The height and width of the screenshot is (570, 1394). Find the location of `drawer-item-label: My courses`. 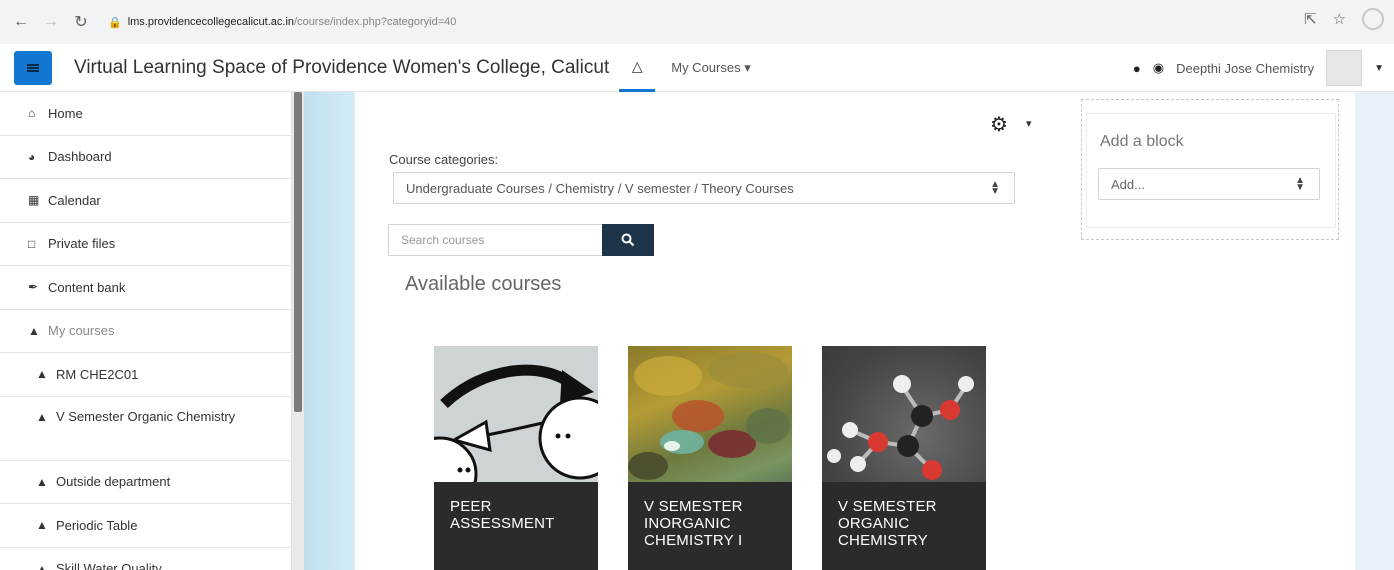

drawer-item-label: My courses is located at coordinates (81, 331).